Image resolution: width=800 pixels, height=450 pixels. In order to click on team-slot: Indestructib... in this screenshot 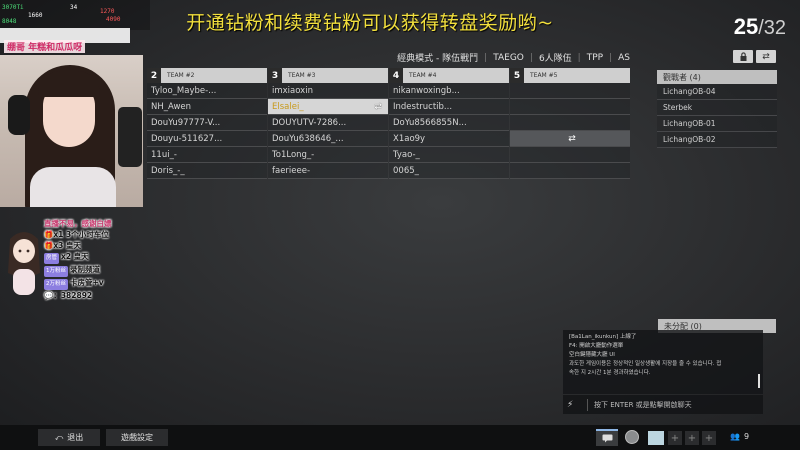, I will do `click(449, 107)`.